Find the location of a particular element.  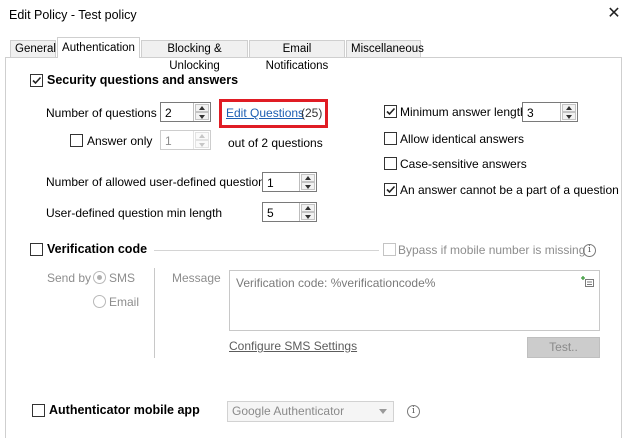

case-sensitive-checkbox is located at coordinates (390, 163).